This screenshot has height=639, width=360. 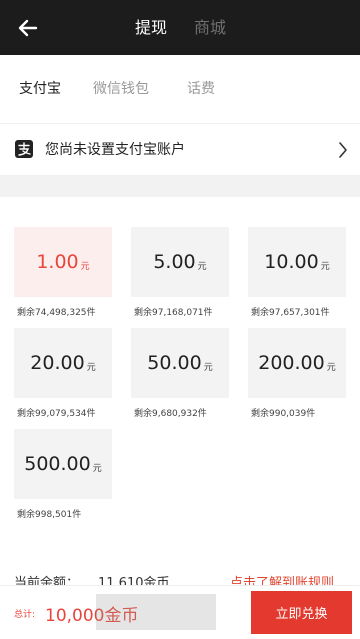 I want to click on withdraw-option-card: 50.00 元, so click(x=180, y=363).